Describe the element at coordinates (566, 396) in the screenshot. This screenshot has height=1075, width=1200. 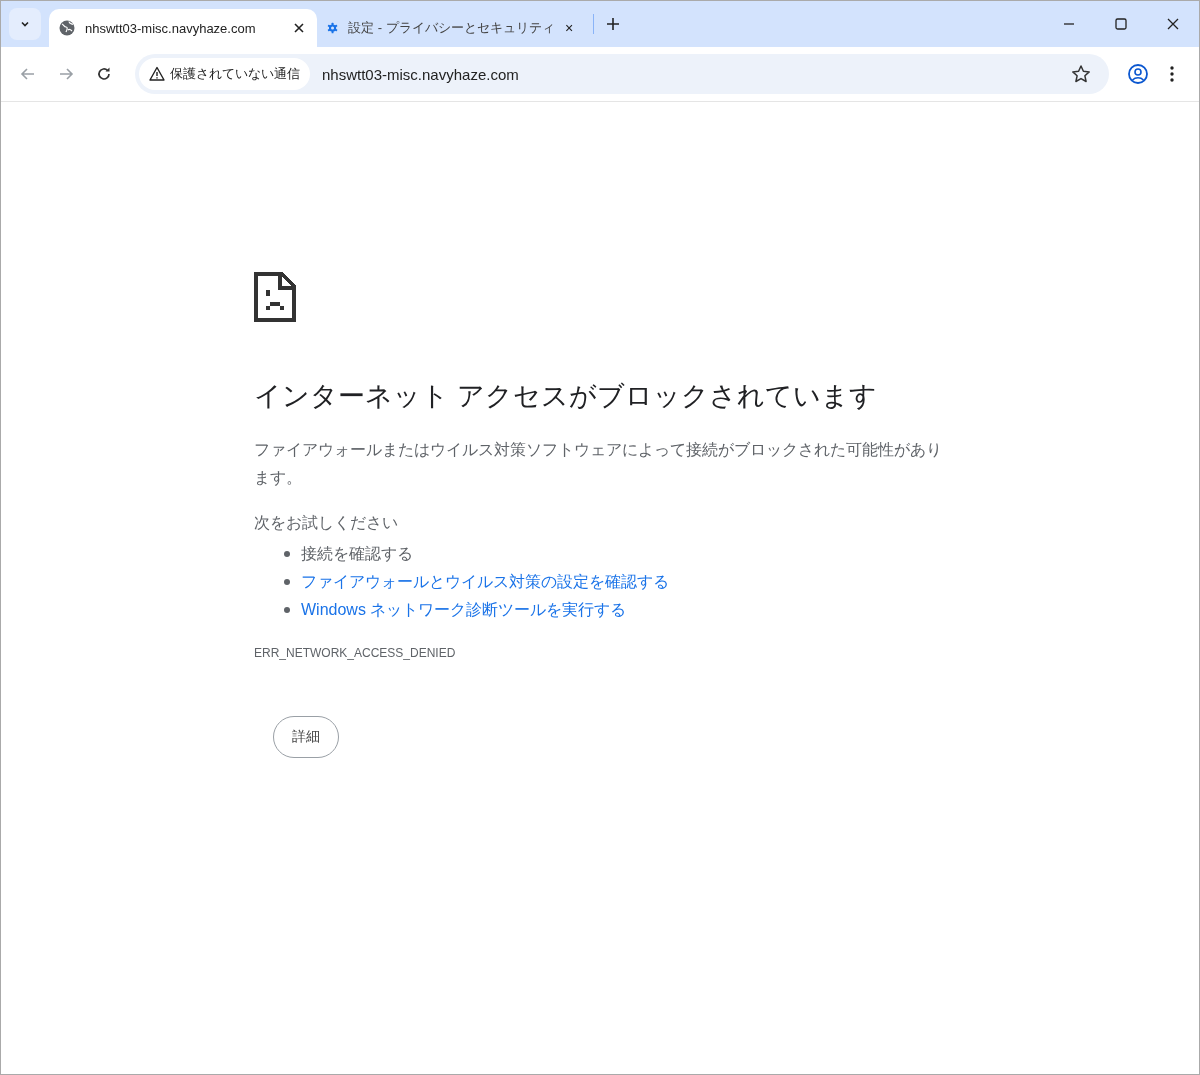
I see `error-heading: インターネット アクセスがブロックされています` at that location.